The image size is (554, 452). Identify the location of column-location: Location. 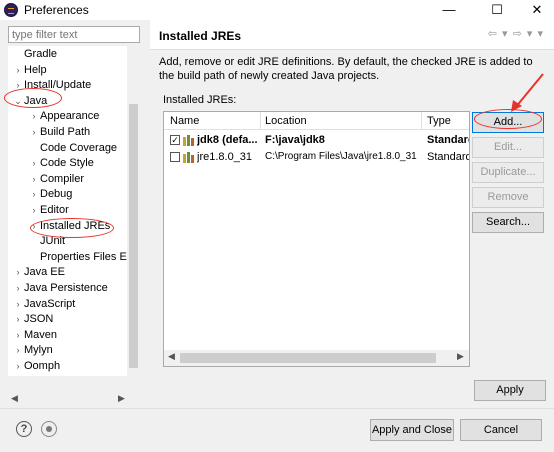
(286, 121).